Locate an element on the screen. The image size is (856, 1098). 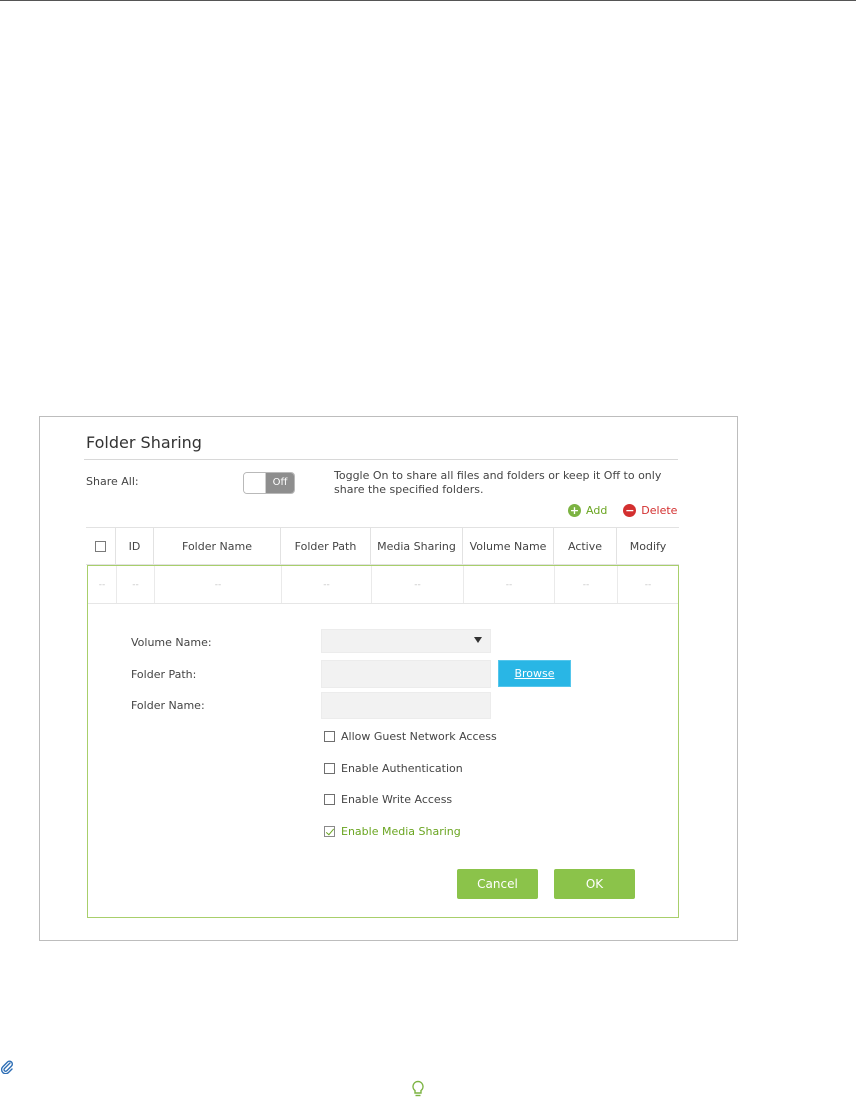
checkbox-label: Enable Media Sharing is located at coordinates (401, 831).